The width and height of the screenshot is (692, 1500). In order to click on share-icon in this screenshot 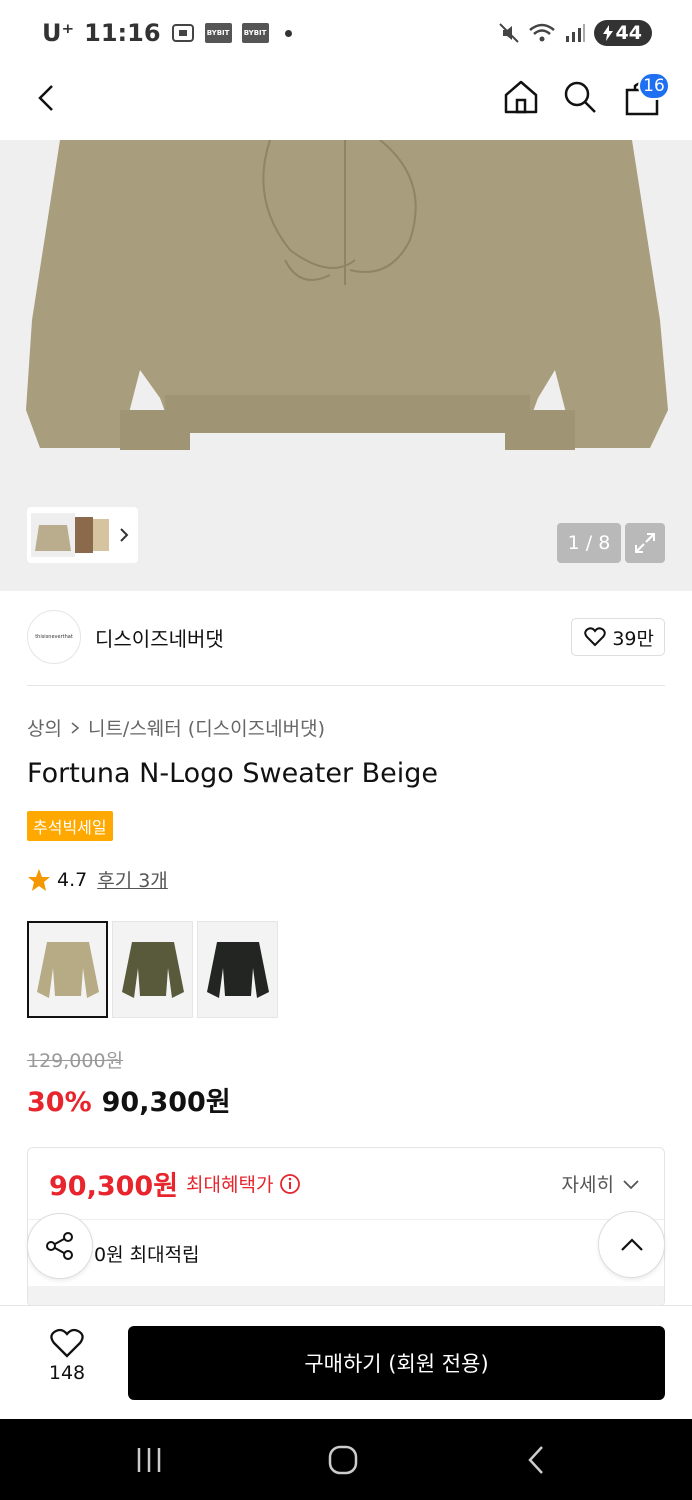, I will do `click(59, 1246)`.